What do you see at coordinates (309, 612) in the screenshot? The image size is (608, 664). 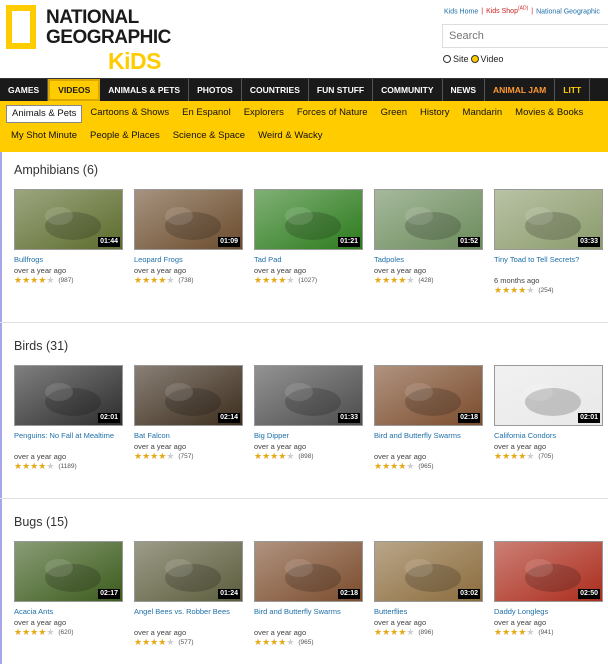 I see `video-title-link: Bird and Butterfly Swarms` at bounding box center [309, 612].